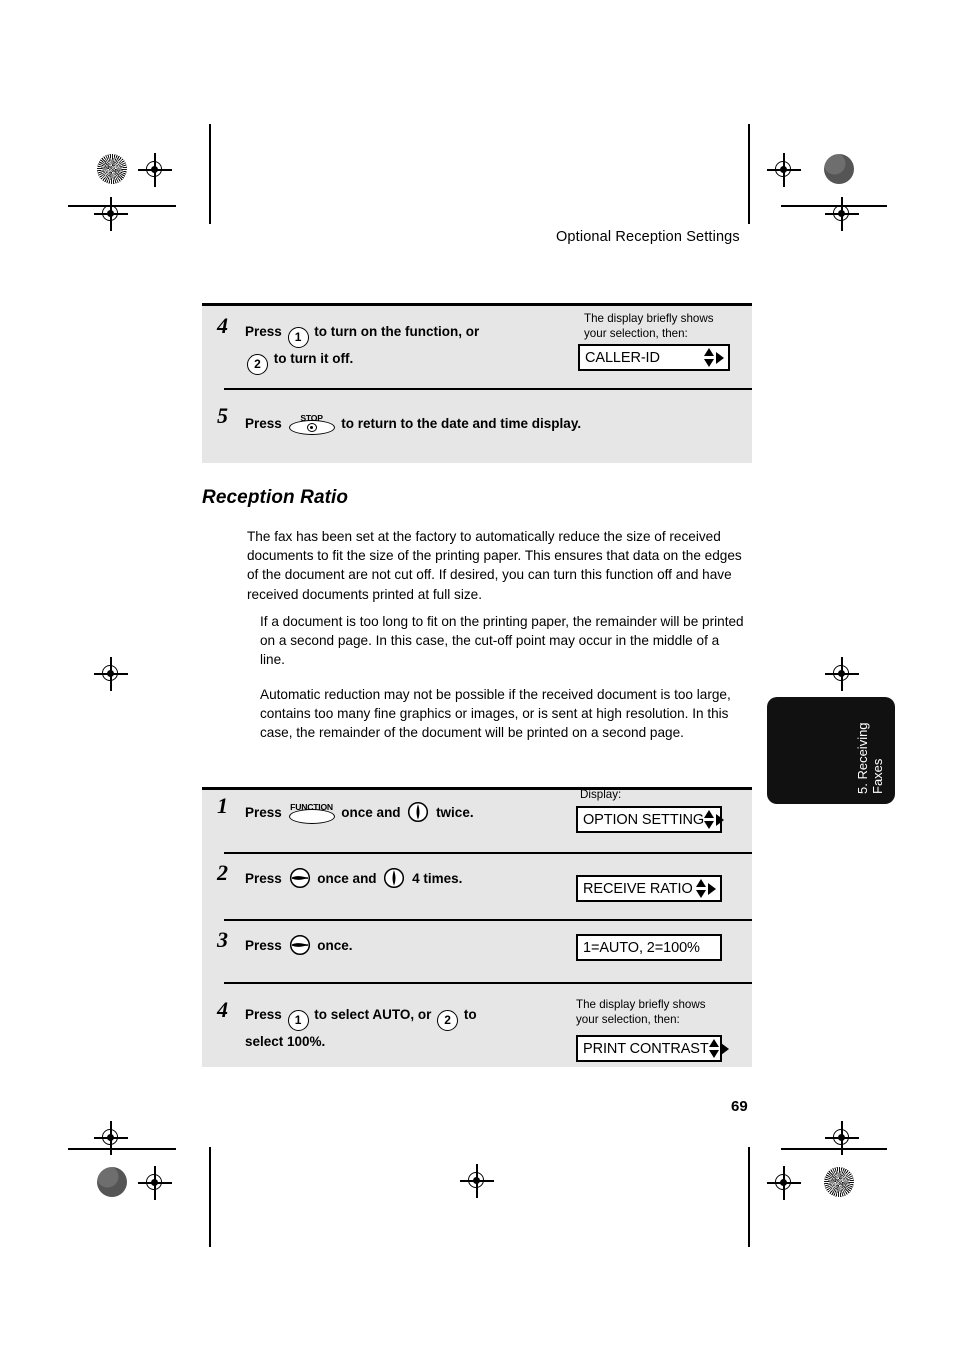  I want to click on display-note: Display:, so click(601, 794).